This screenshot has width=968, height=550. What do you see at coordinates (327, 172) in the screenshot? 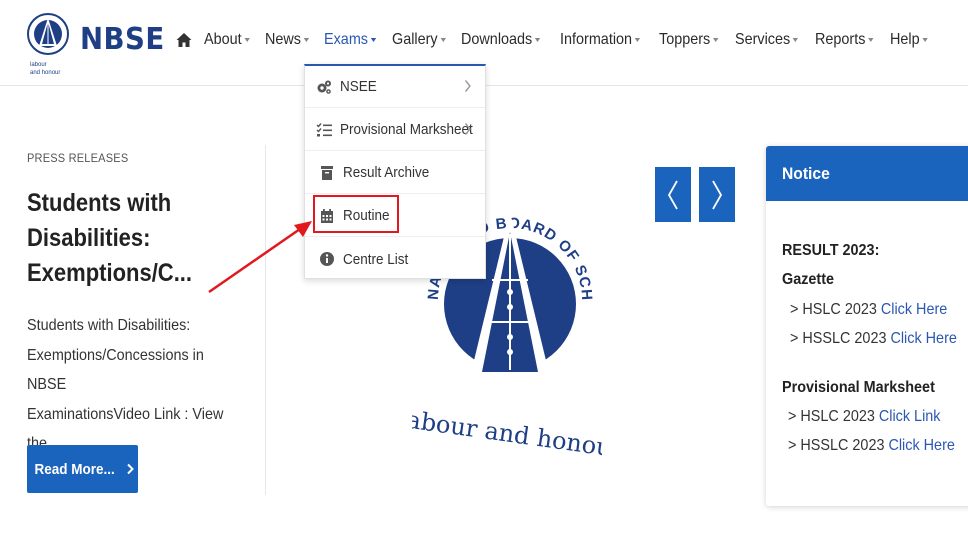
I see `archive-icon` at bounding box center [327, 172].